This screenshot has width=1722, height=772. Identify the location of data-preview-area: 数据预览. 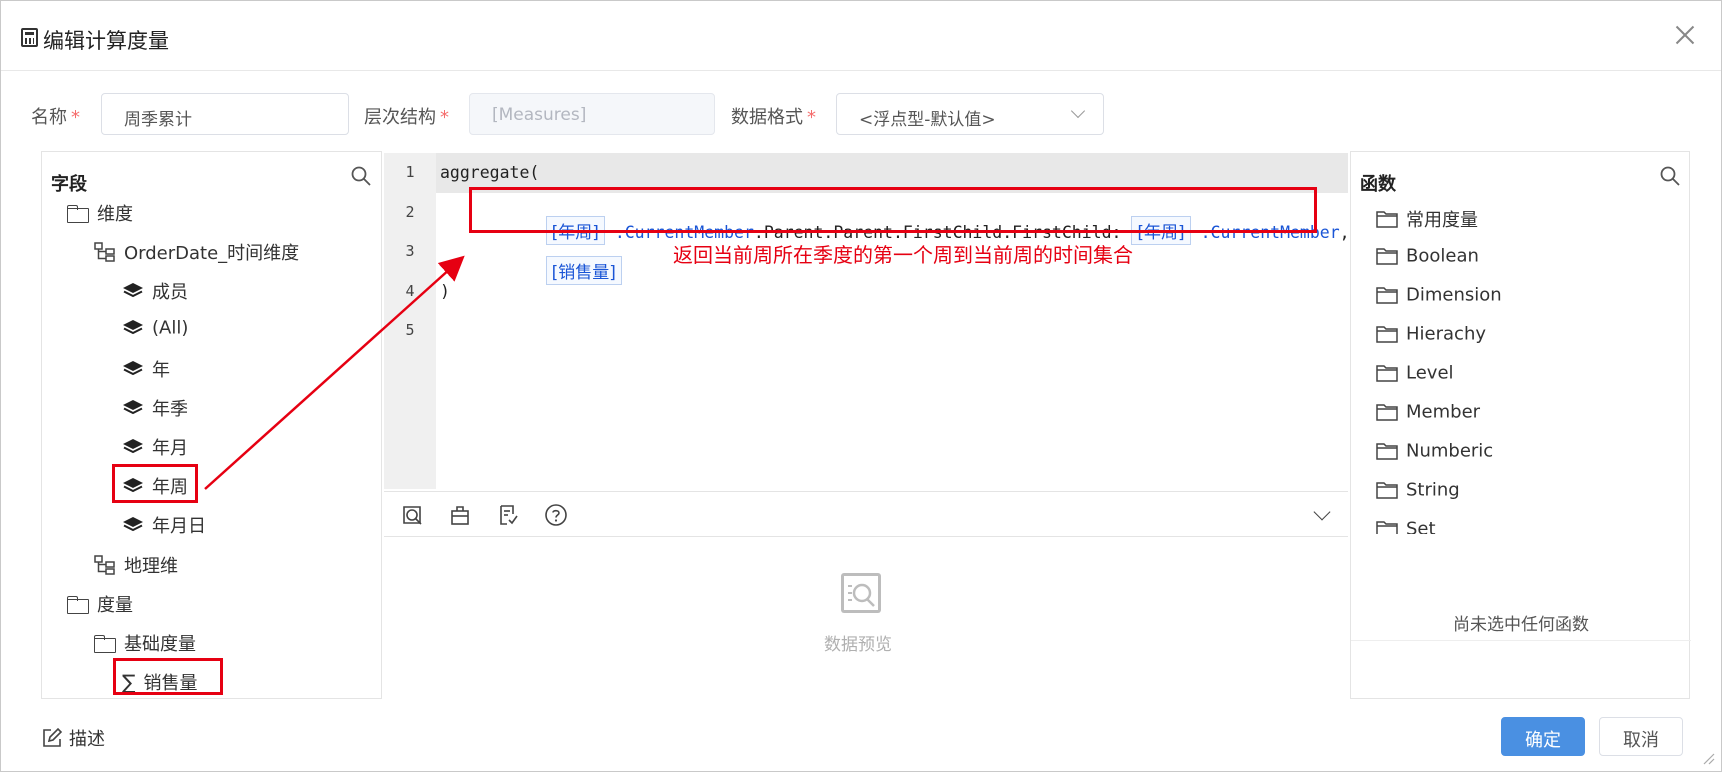
(866, 618).